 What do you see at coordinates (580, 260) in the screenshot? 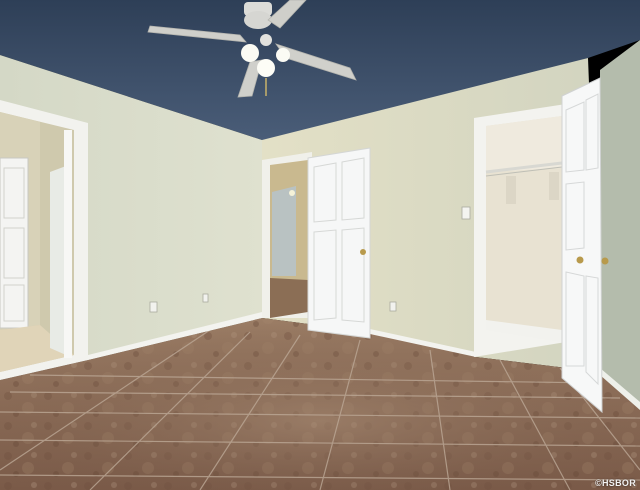
I see `closet-doorknob` at bounding box center [580, 260].